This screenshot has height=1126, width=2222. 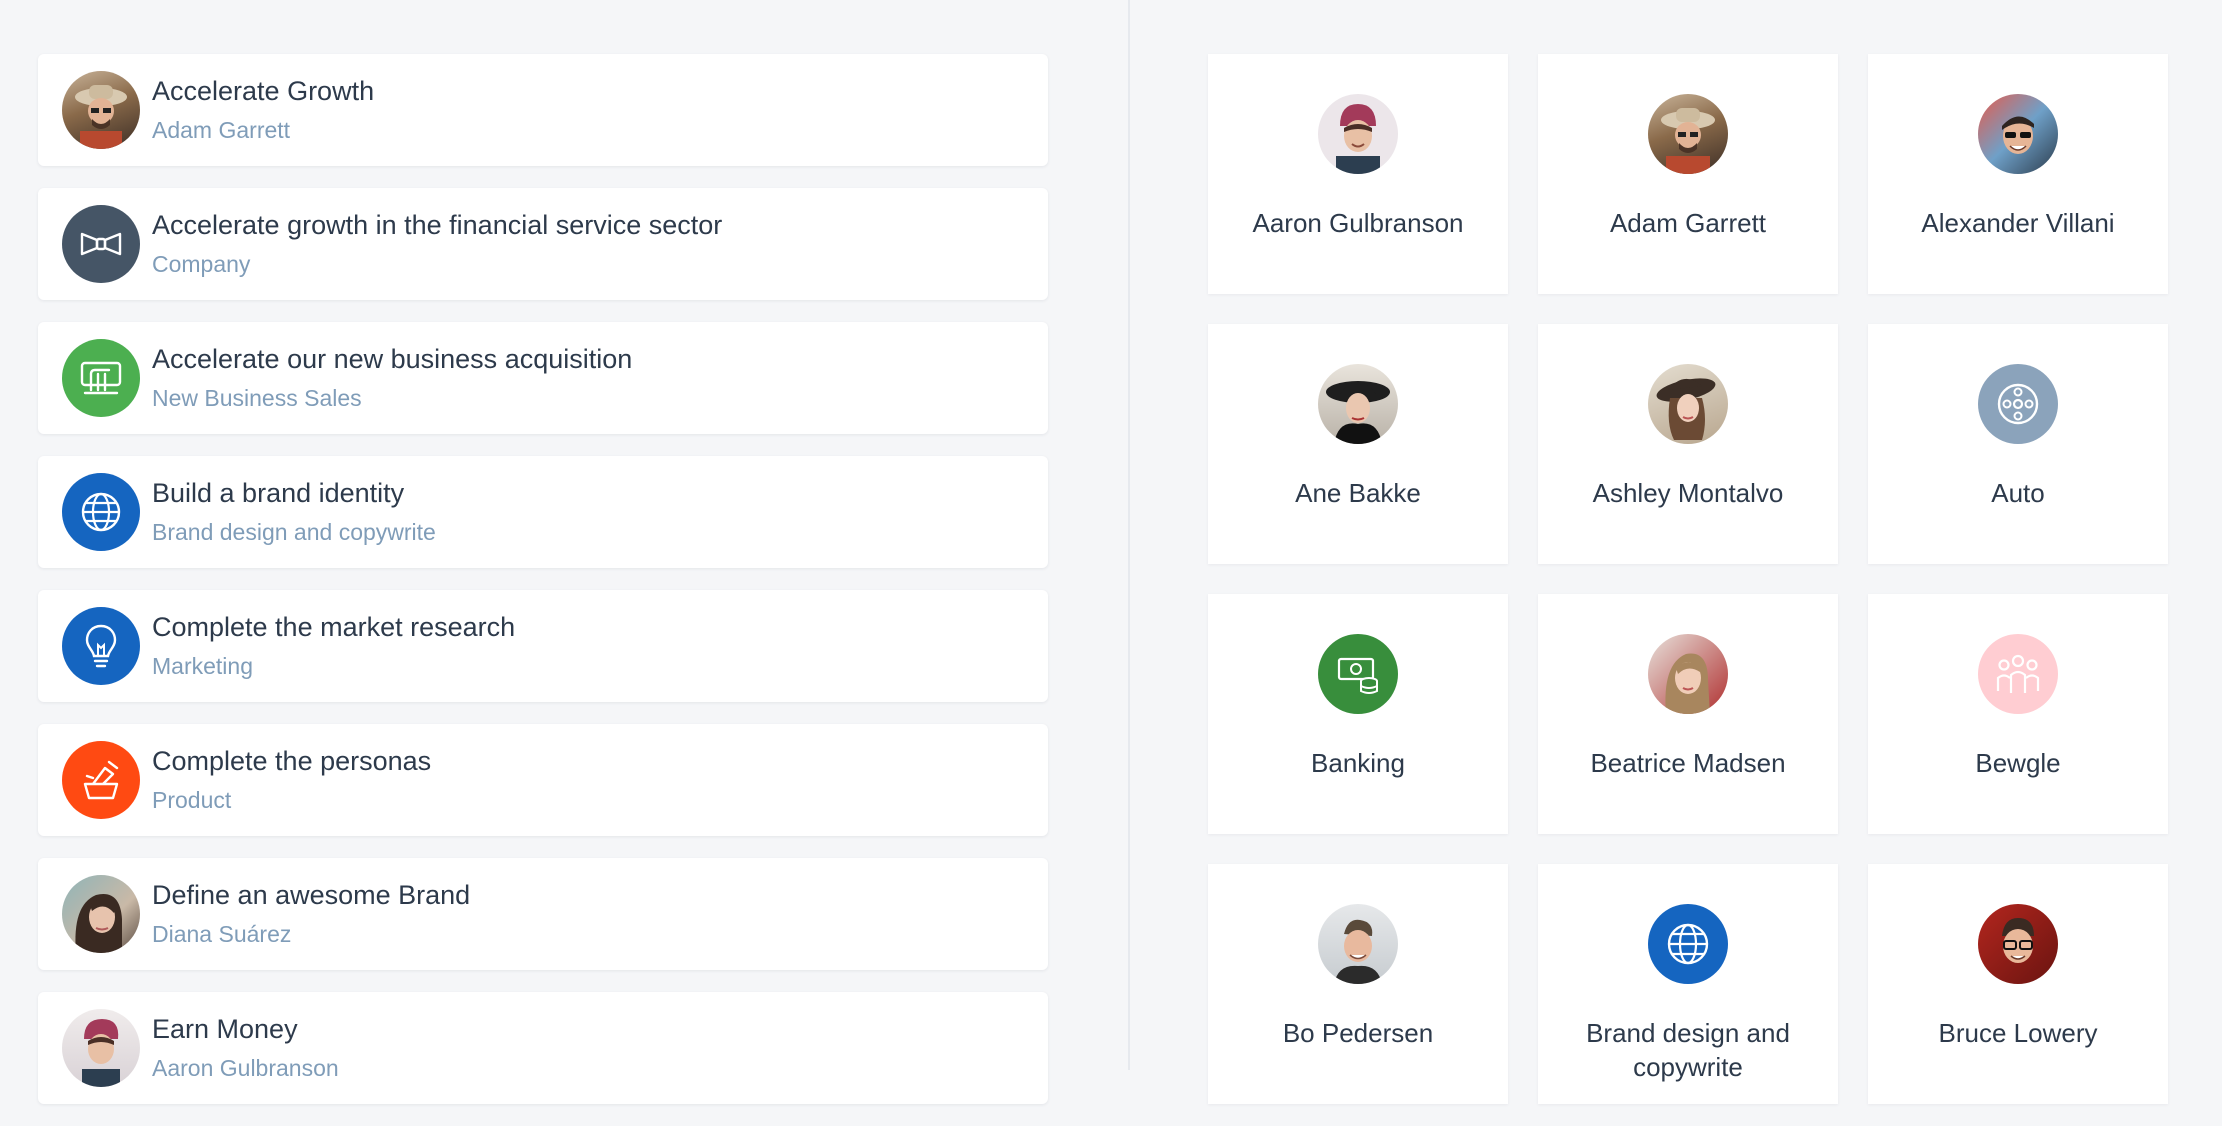 I want to click on owner-card: Bo Pedersen, so click(x=1358, y=984).